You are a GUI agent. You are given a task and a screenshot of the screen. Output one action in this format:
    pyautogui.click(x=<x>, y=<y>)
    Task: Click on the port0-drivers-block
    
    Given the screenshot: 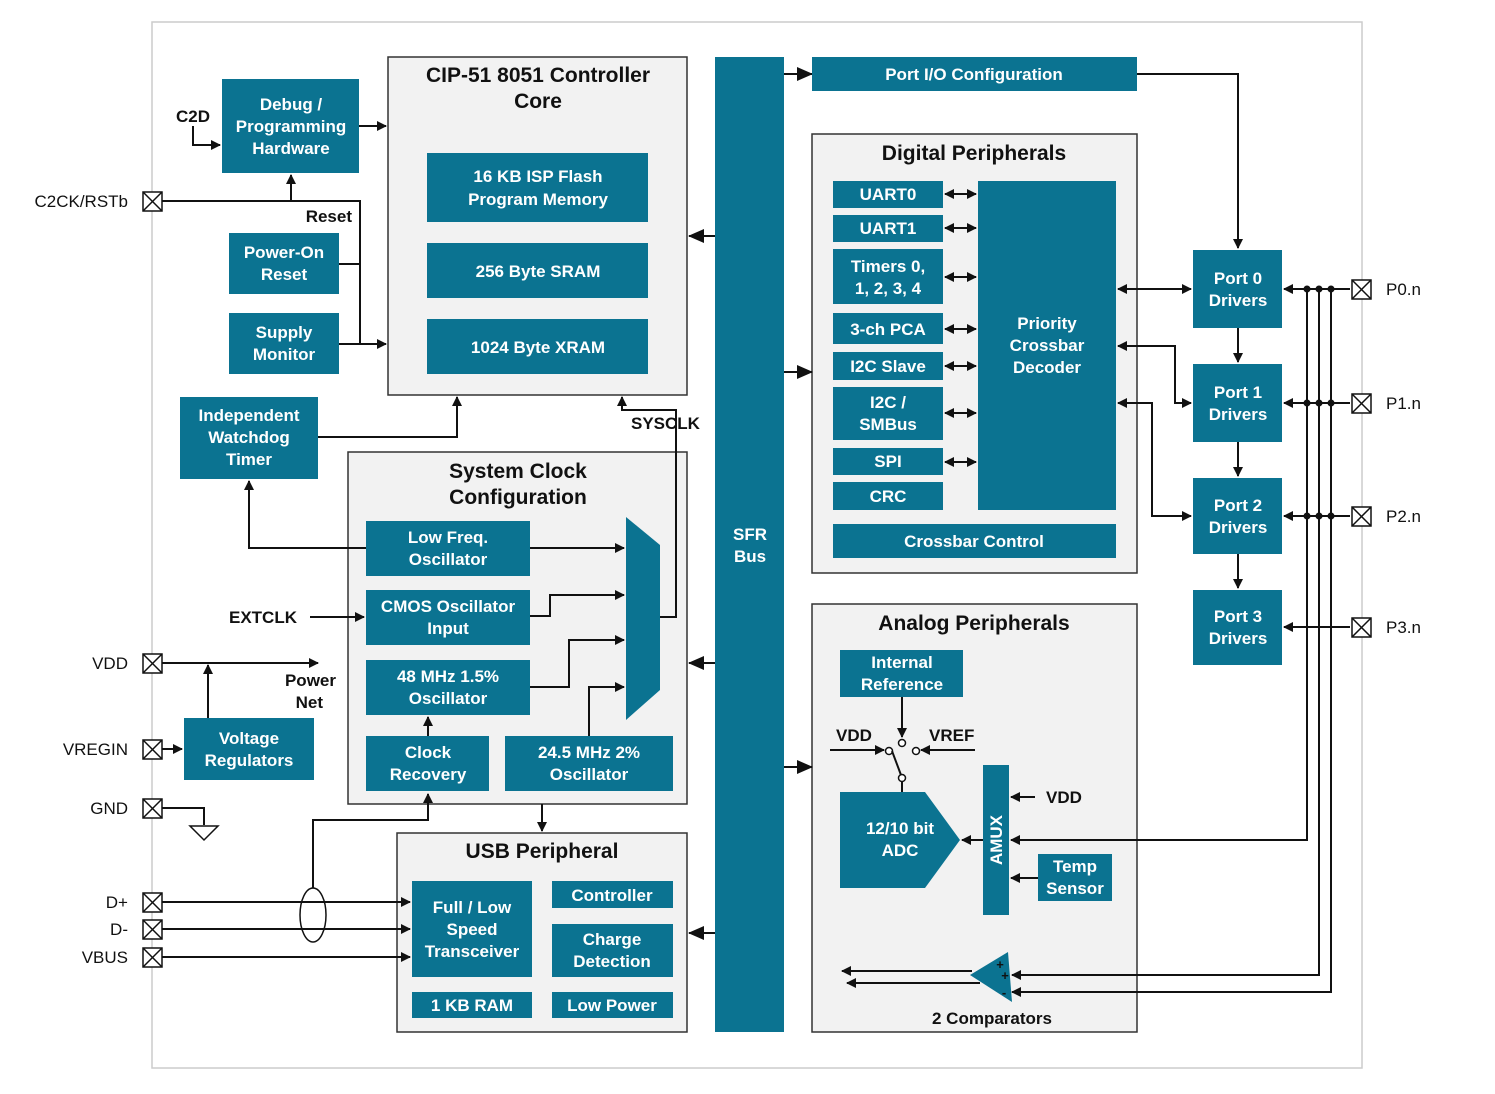 What is the action you would take?
    pyautogui.click(x=1237, y=289)
    